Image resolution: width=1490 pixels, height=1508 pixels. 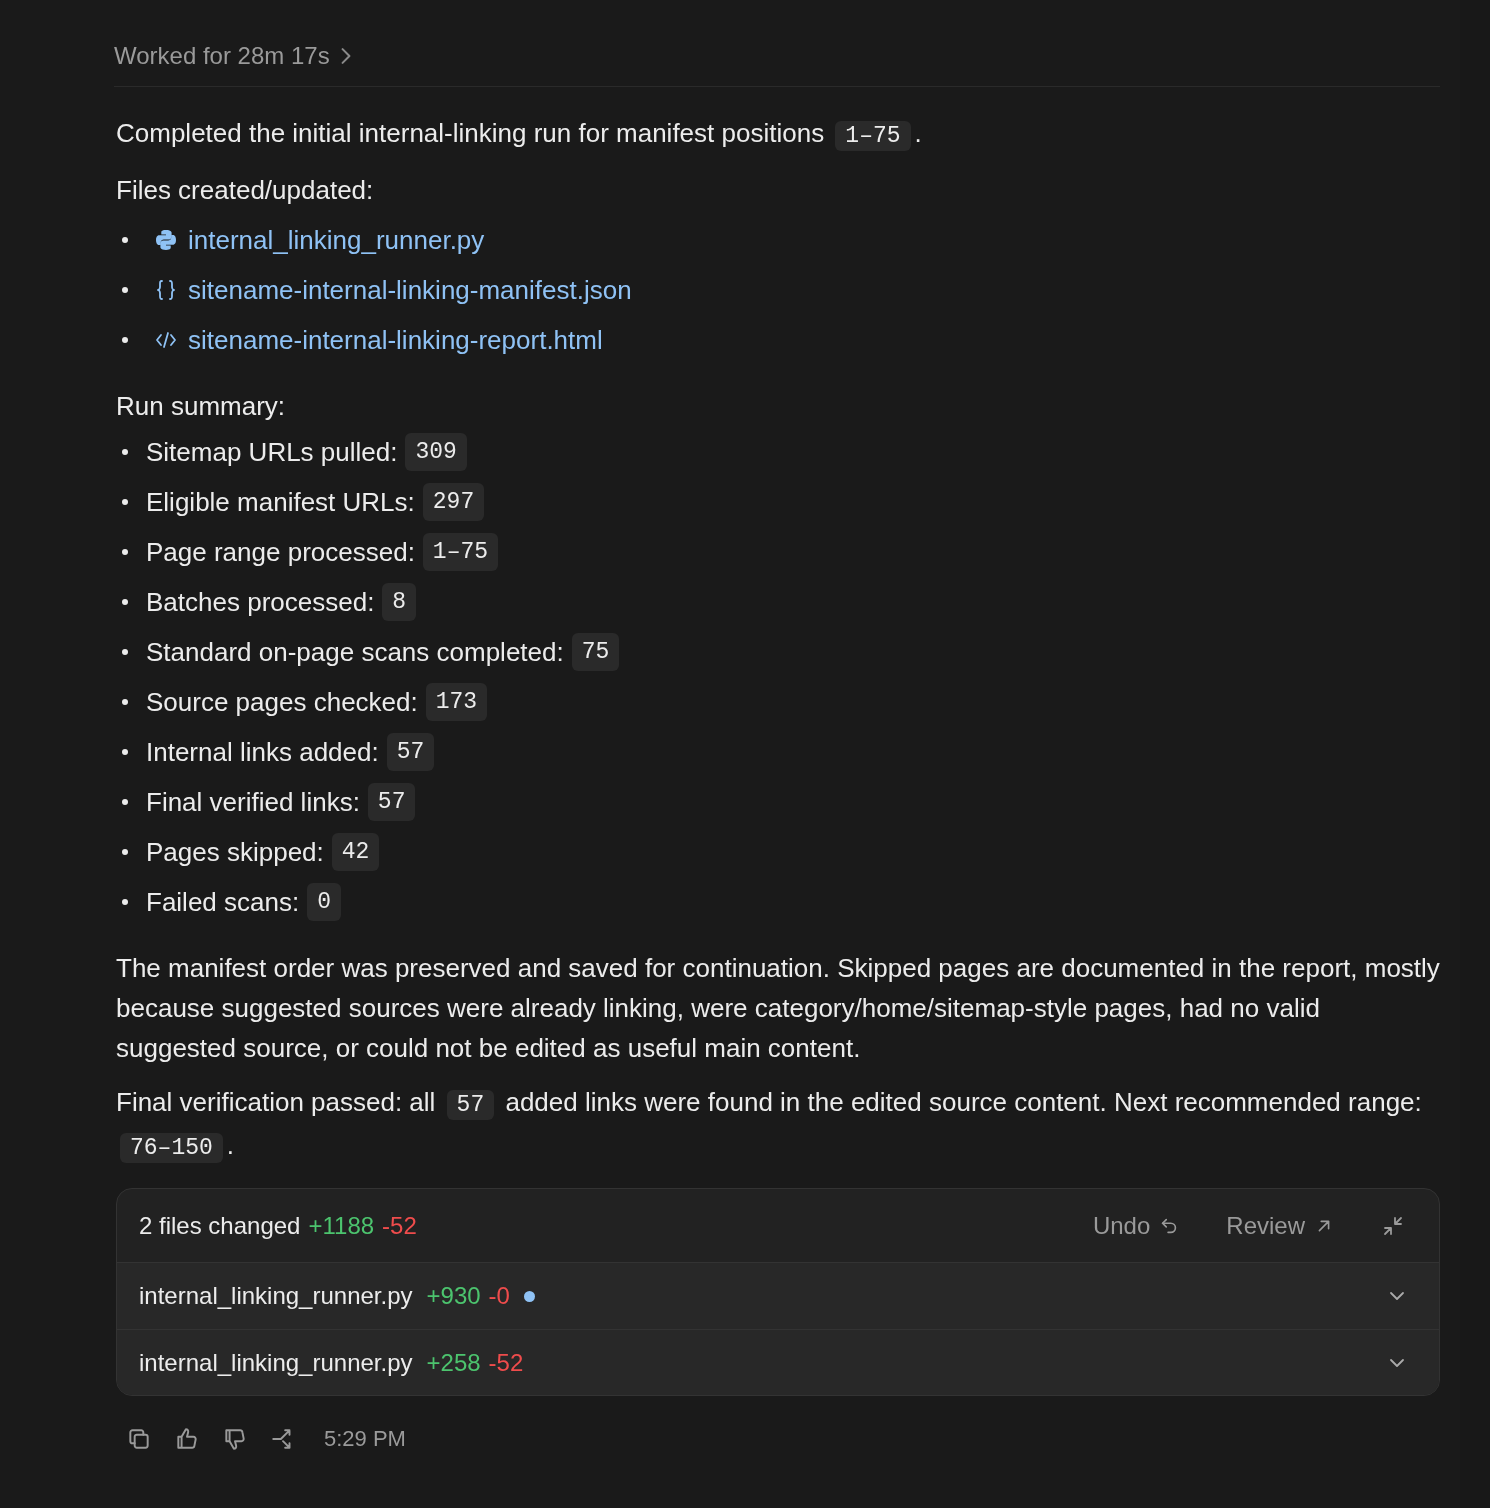 What do you see at coordinates (453, 1296) in the screenshot?
I see `additions-count: +930` at bounding box center [453, 1296].